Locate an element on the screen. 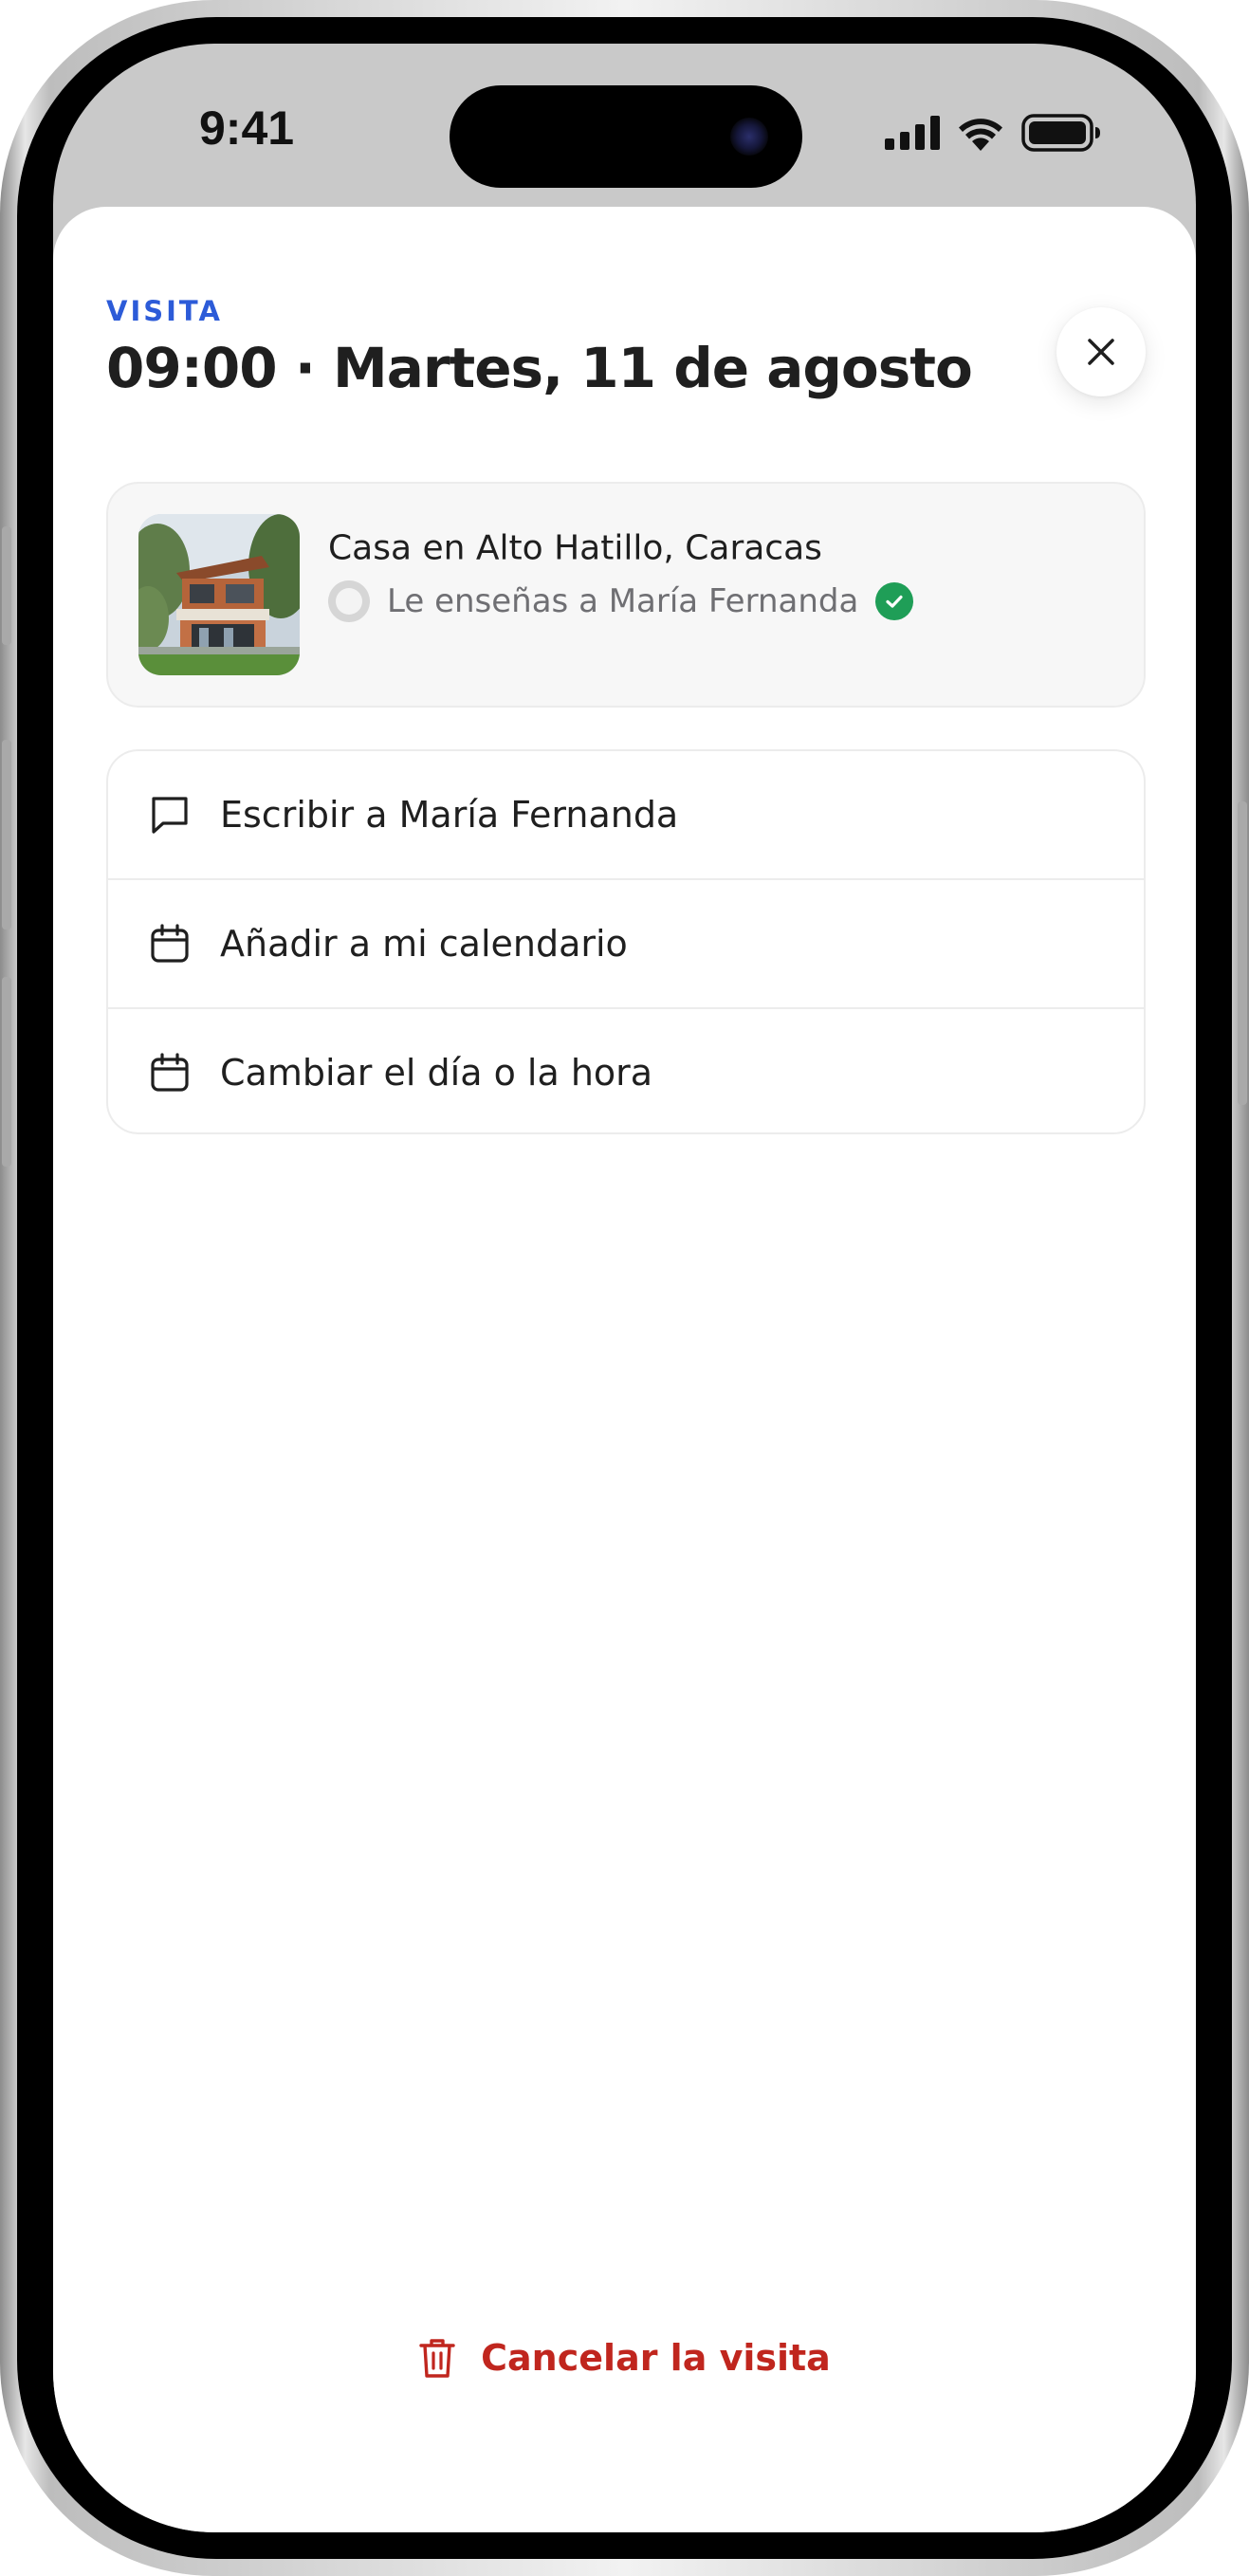 The height and width of the screenshot is (2576, 1249). reschedule-button: Cambiar el día o la hora is located at coordinates (626, 1070).